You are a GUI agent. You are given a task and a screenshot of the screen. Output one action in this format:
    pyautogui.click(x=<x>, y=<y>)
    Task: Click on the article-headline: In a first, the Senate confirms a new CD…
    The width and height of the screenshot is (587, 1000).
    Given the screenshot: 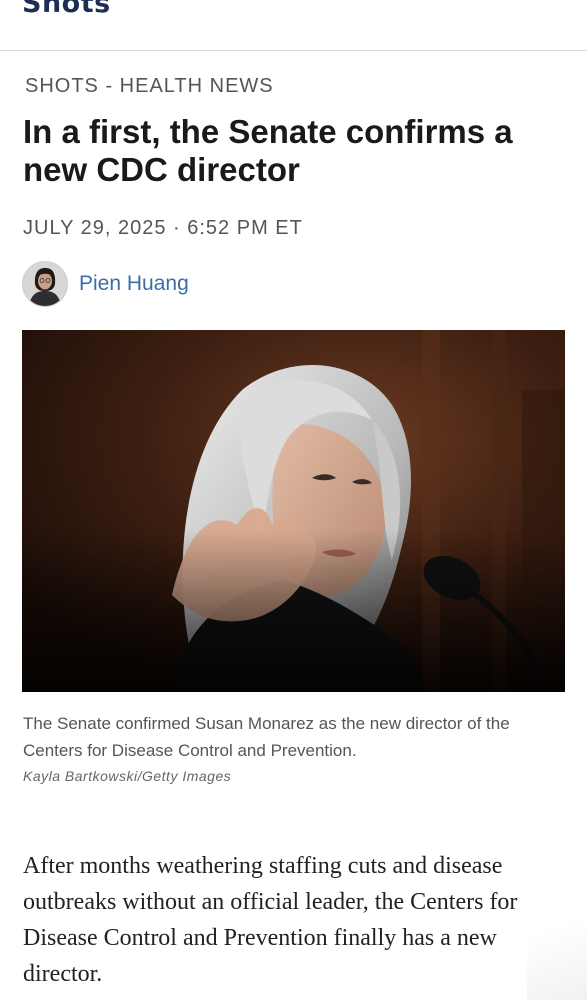 What is the action you would take?
    pyautogui.click(x=268, y=150)
    